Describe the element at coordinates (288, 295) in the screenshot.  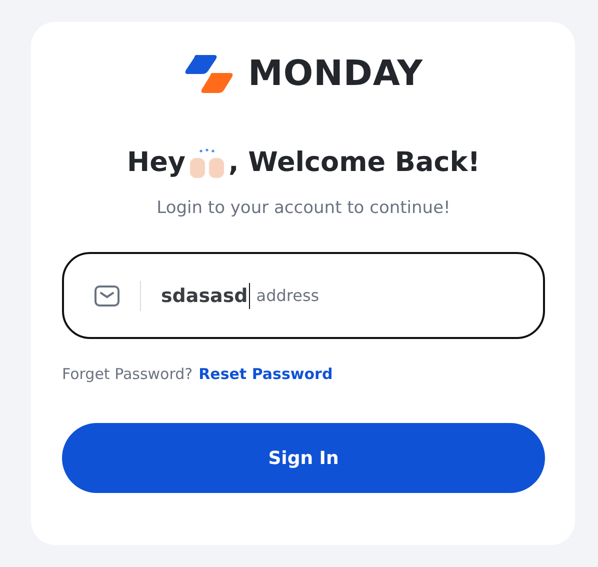
I see `placeholder-text: address` at that location.